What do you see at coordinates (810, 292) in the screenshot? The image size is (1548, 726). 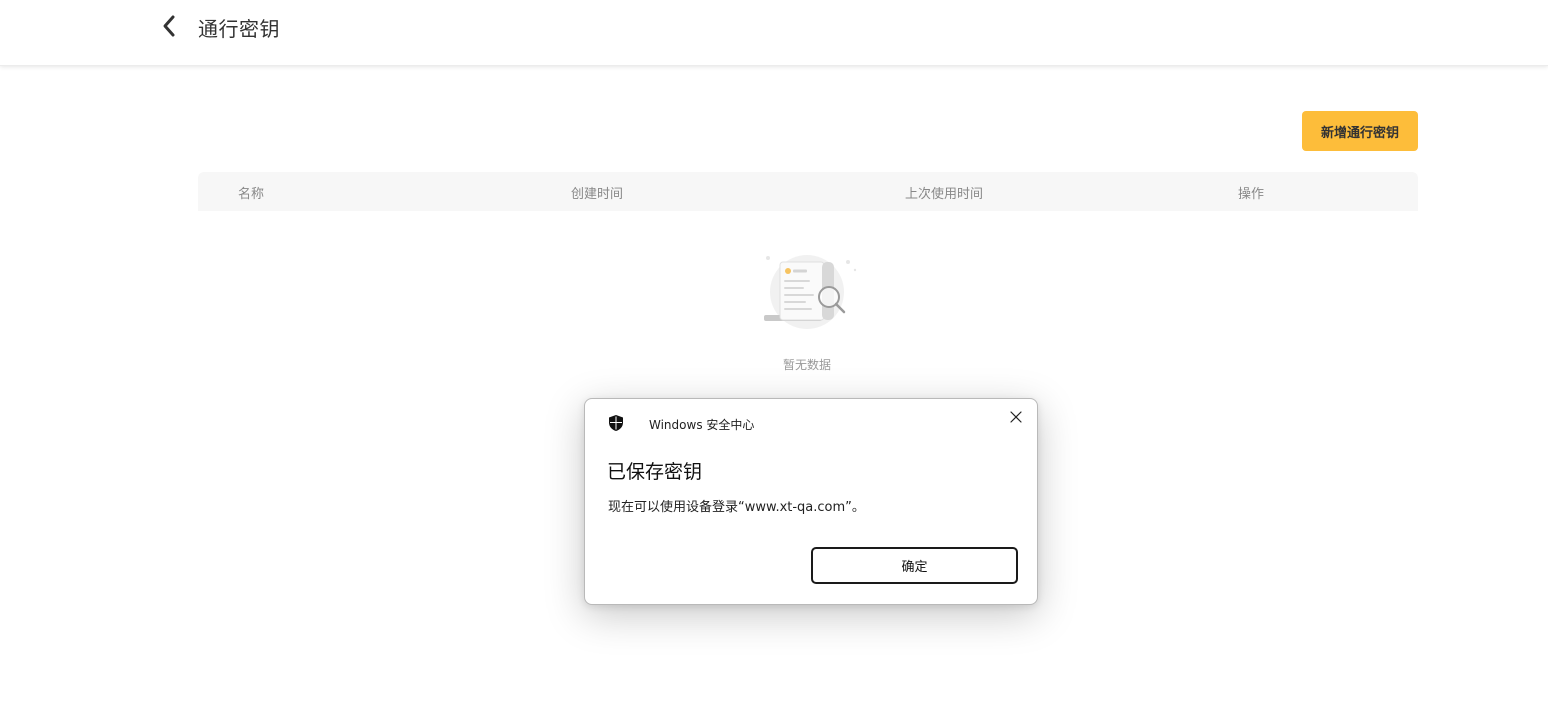 I see `empty-document-search-icon` at bounding box center [810, 292].